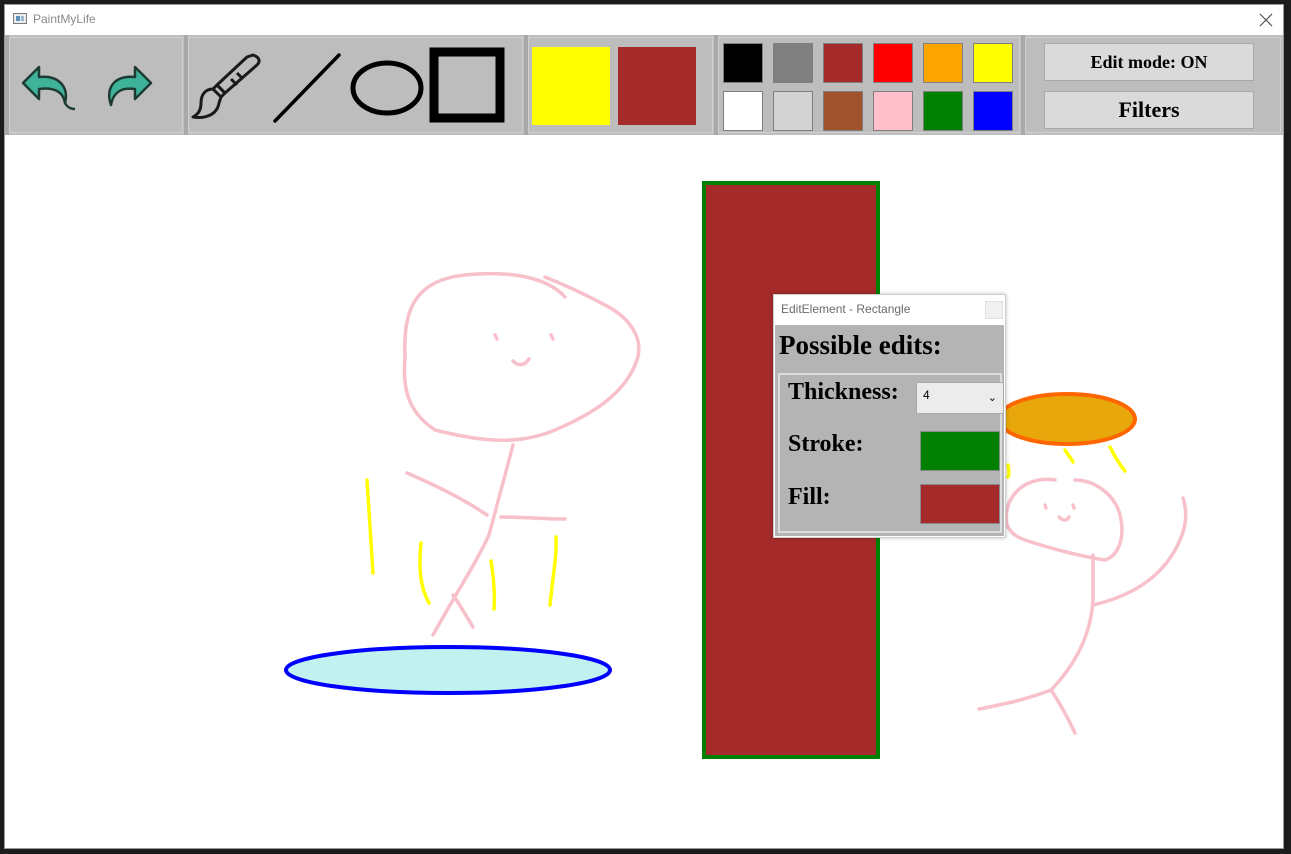 This screenshot has height=854, width=1291. What do you see at coordinates (826, 444) in the screenshot?
I see `stroke-label: Stroke:` at bounding box center [826, 444].